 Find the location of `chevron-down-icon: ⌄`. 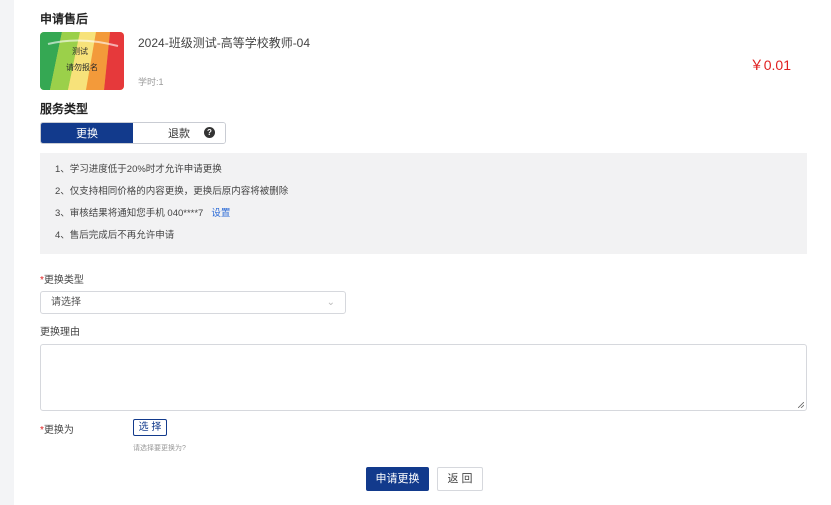

chevron-down-icon: ⌄ is located at coordinates (330, 302).